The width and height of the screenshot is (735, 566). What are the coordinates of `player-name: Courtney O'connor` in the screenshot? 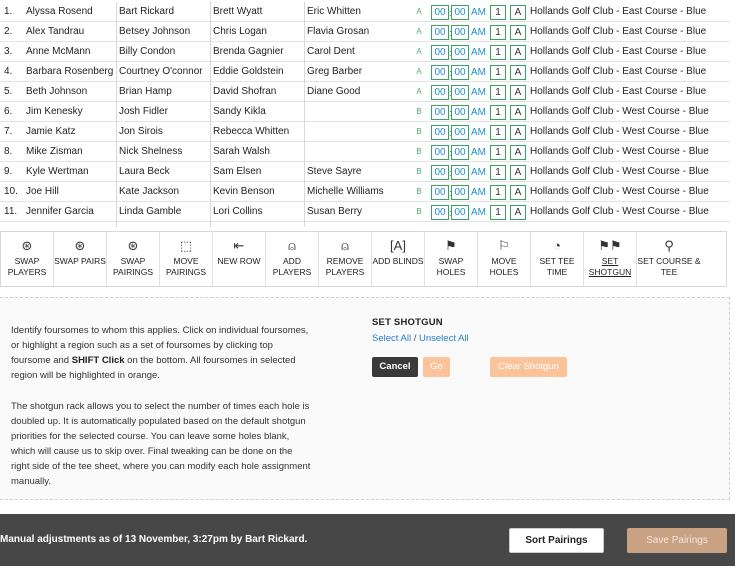 It's located at (161, 72).